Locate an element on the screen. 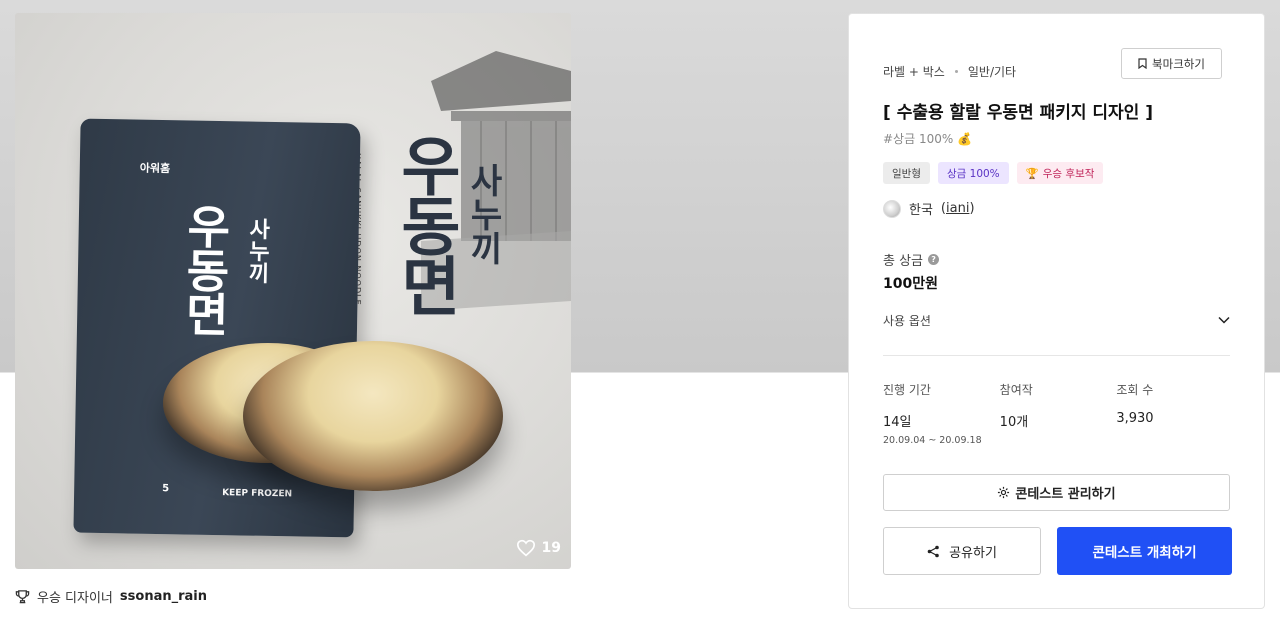  hashtag-text: #상금 100% is located at coordinates (918, 139).